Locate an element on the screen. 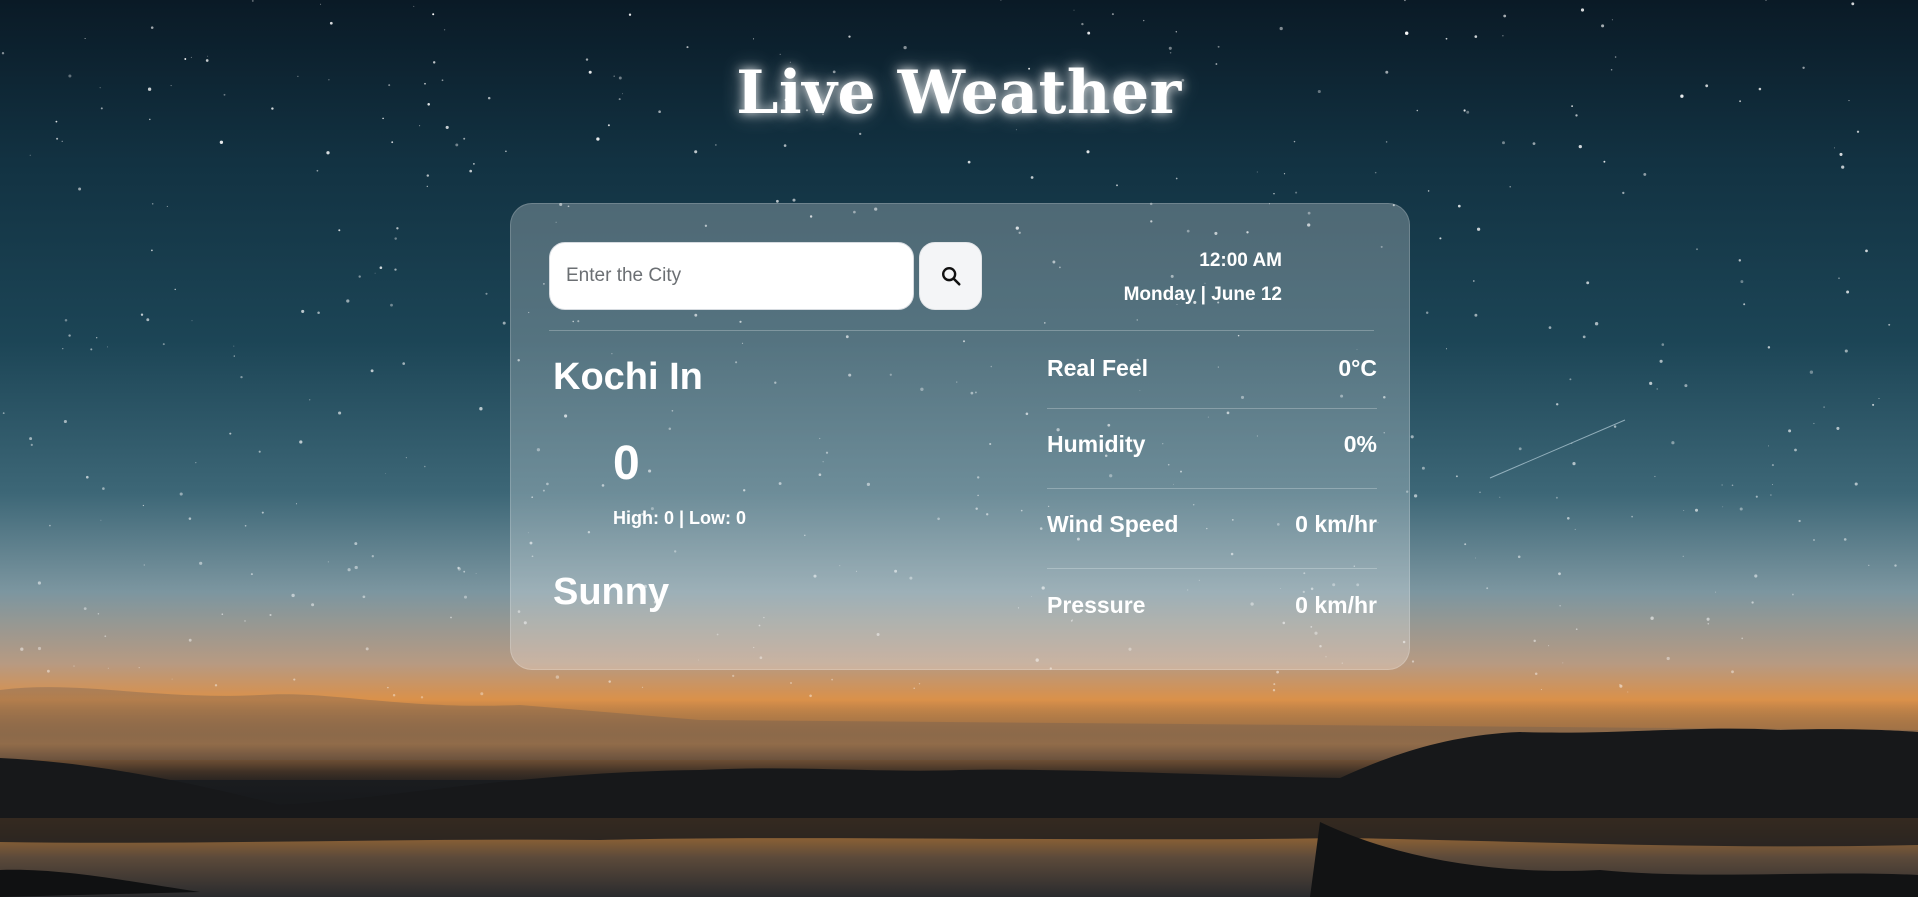 This screenshot has height=897, width=1918. stat-row-humidity: Humidity 0% is located at coordinates (1212, 449).